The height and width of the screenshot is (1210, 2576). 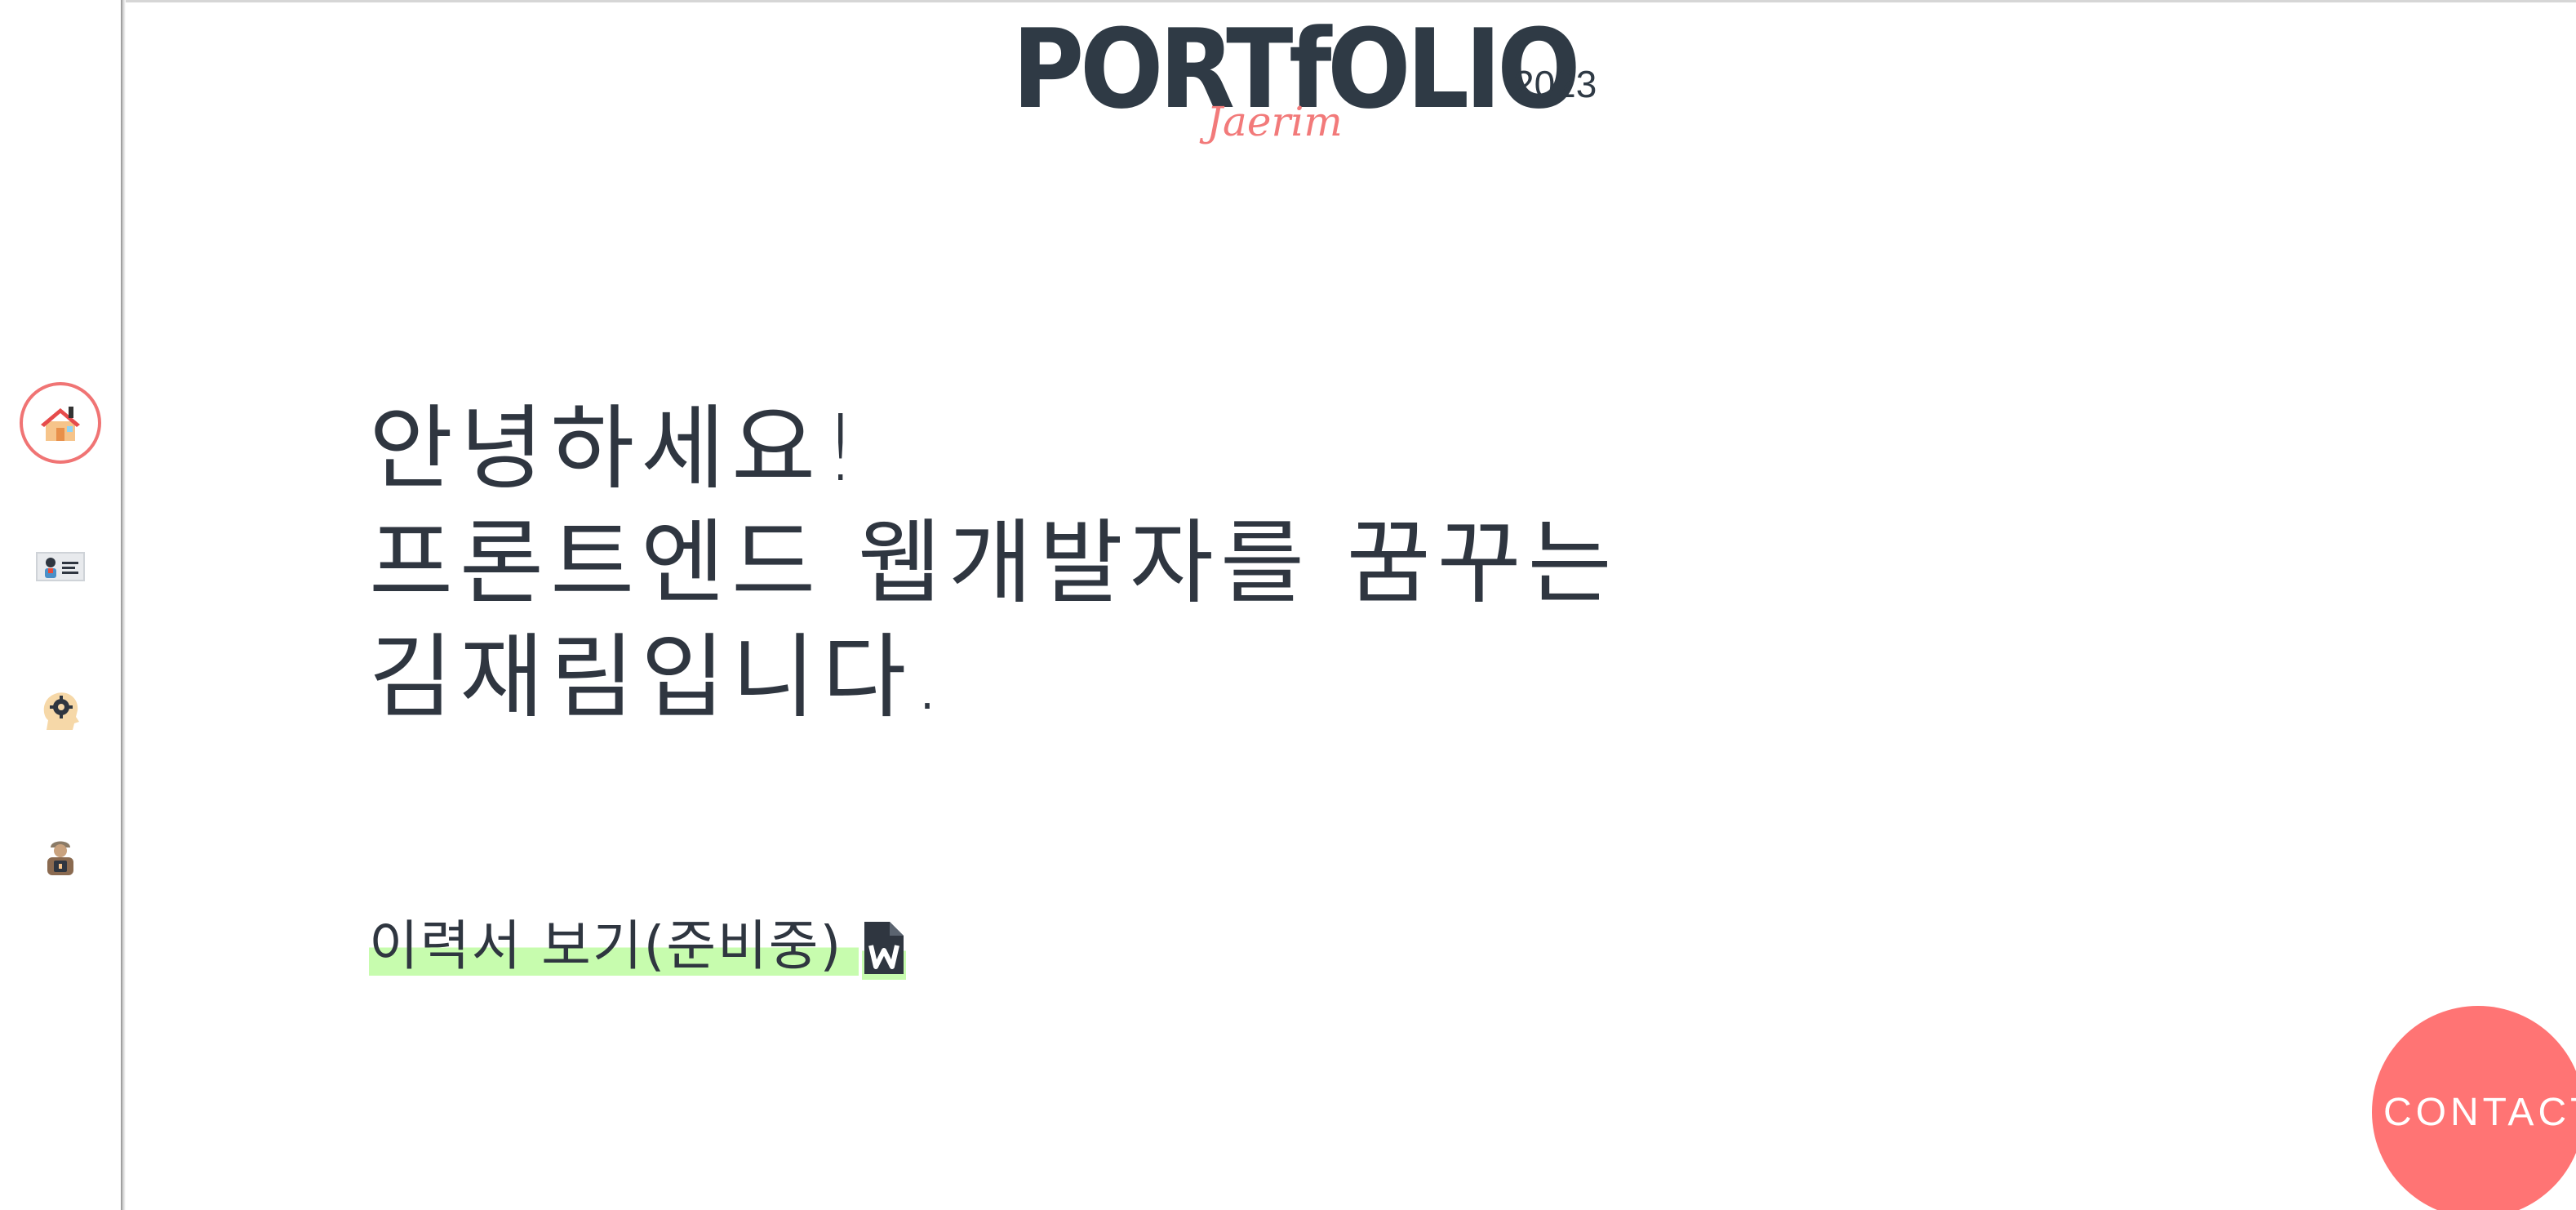 What do you see at coordinates (614, 946) in the screenshot?
I see `resume-label: 이력서 보기(준비중)` at bounding box center [614, 946].